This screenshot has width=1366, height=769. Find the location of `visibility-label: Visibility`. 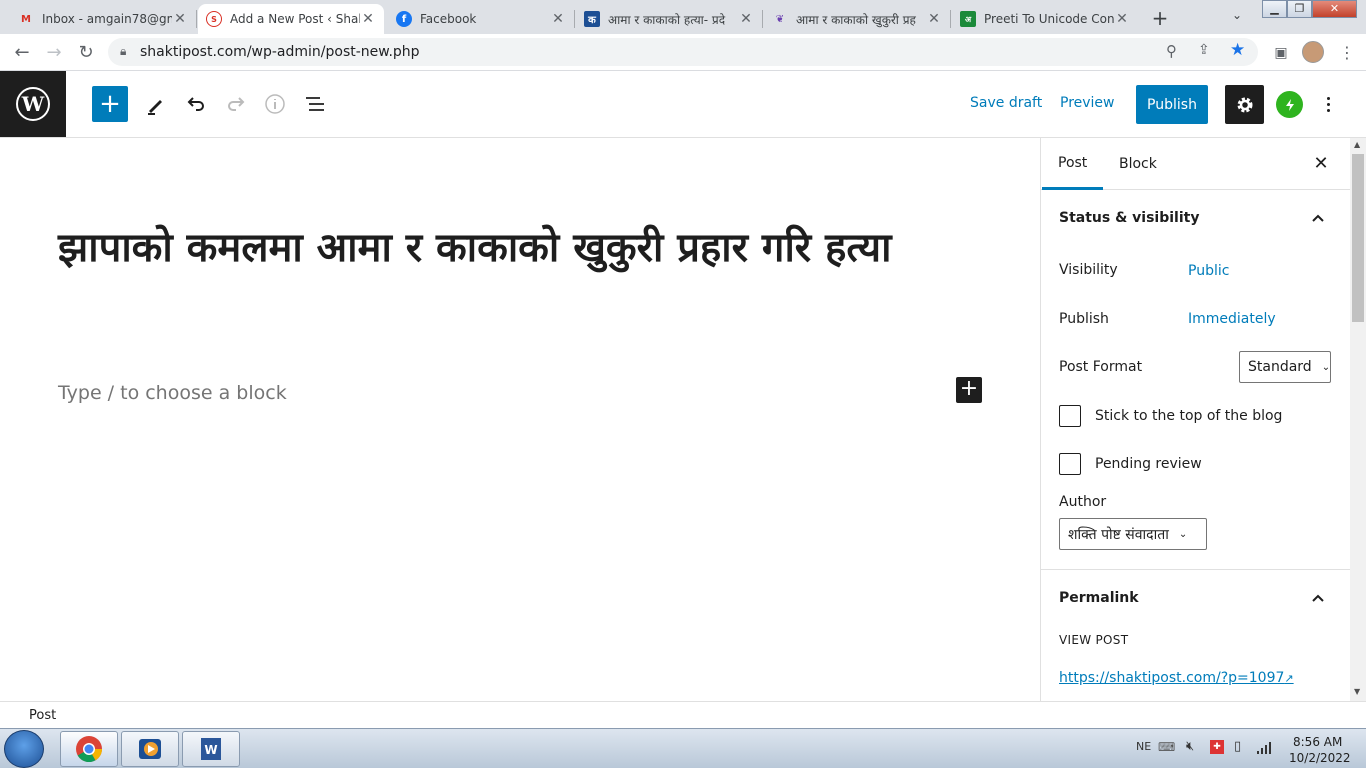

visibility-label: Visibility is located at coordinates (1088, 270).